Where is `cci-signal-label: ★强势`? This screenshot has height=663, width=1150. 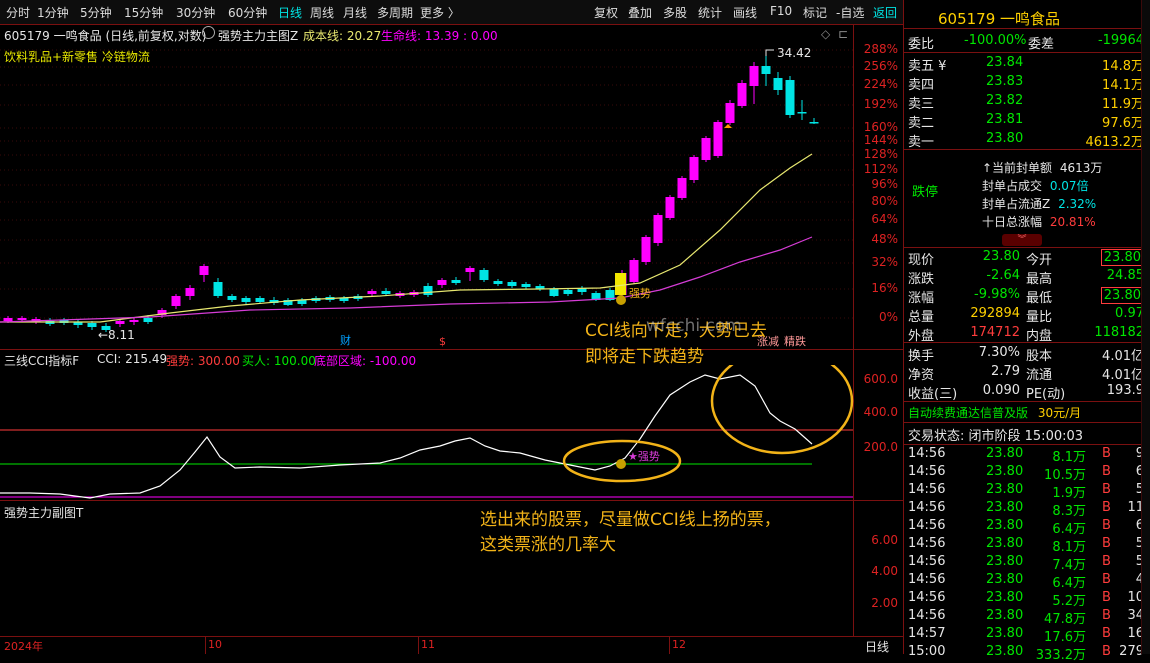 cci-signal-label: ★强势 is located at coordinates (644, 456).